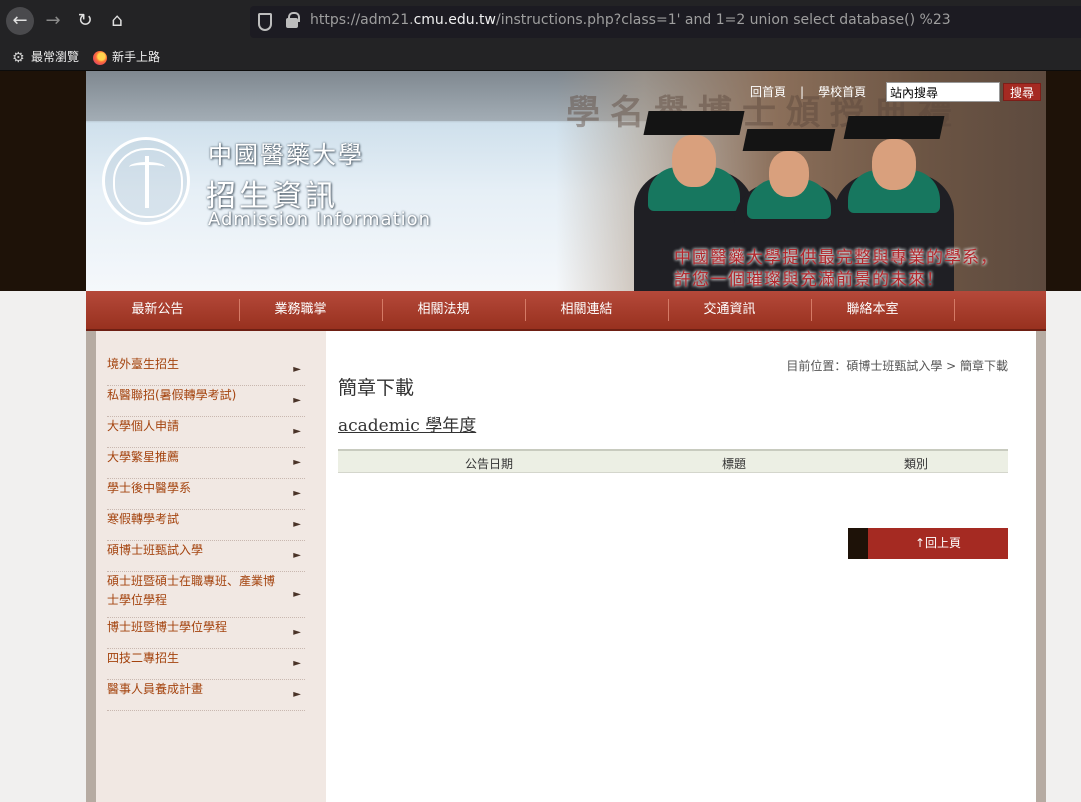 The width and height of the screenshot is (1081, 802). What do you see at coordinates (155, 689) in the screenshot?
I see `sidebar-item-label: 醫事人員養成計畫` at bounding box center [155, 689].